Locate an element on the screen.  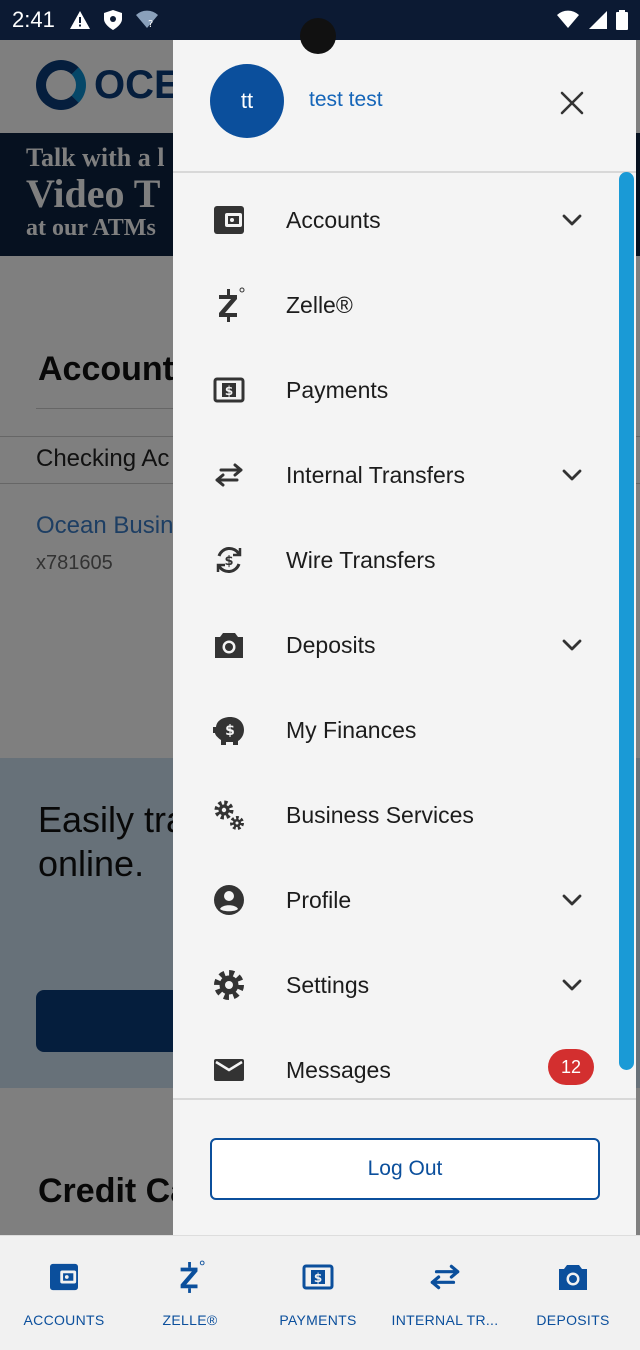
avatar: tt is located at coordinates (247, 101).